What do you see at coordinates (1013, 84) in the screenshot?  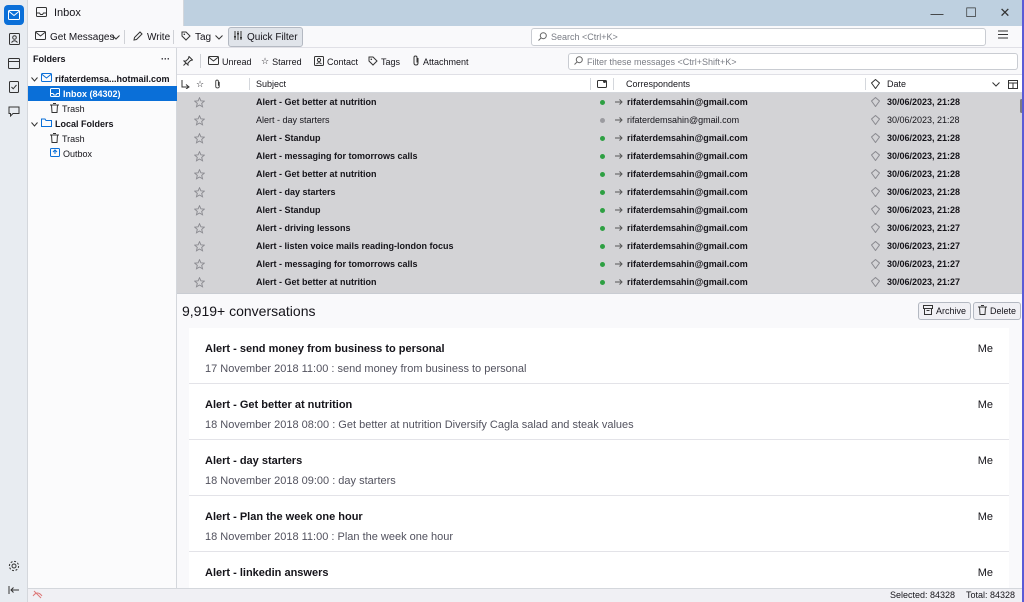 I see `column-picker-icon` at bounding box center [1013, 84].